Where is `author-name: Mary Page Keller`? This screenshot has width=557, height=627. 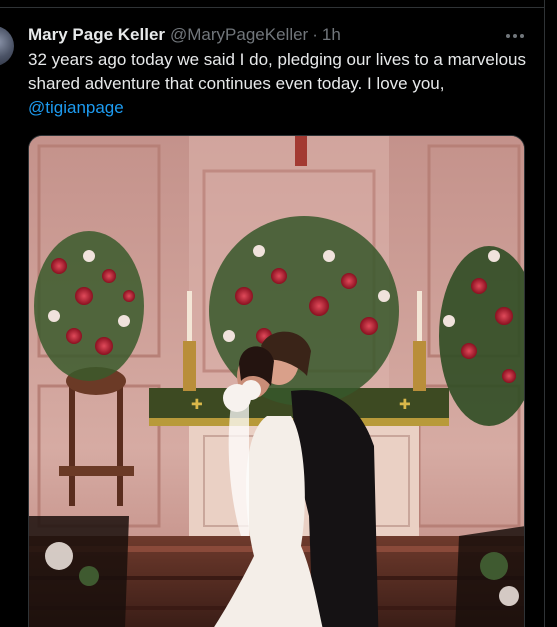 author-name: Mary Page Keller is located at coordinates (96, 35).